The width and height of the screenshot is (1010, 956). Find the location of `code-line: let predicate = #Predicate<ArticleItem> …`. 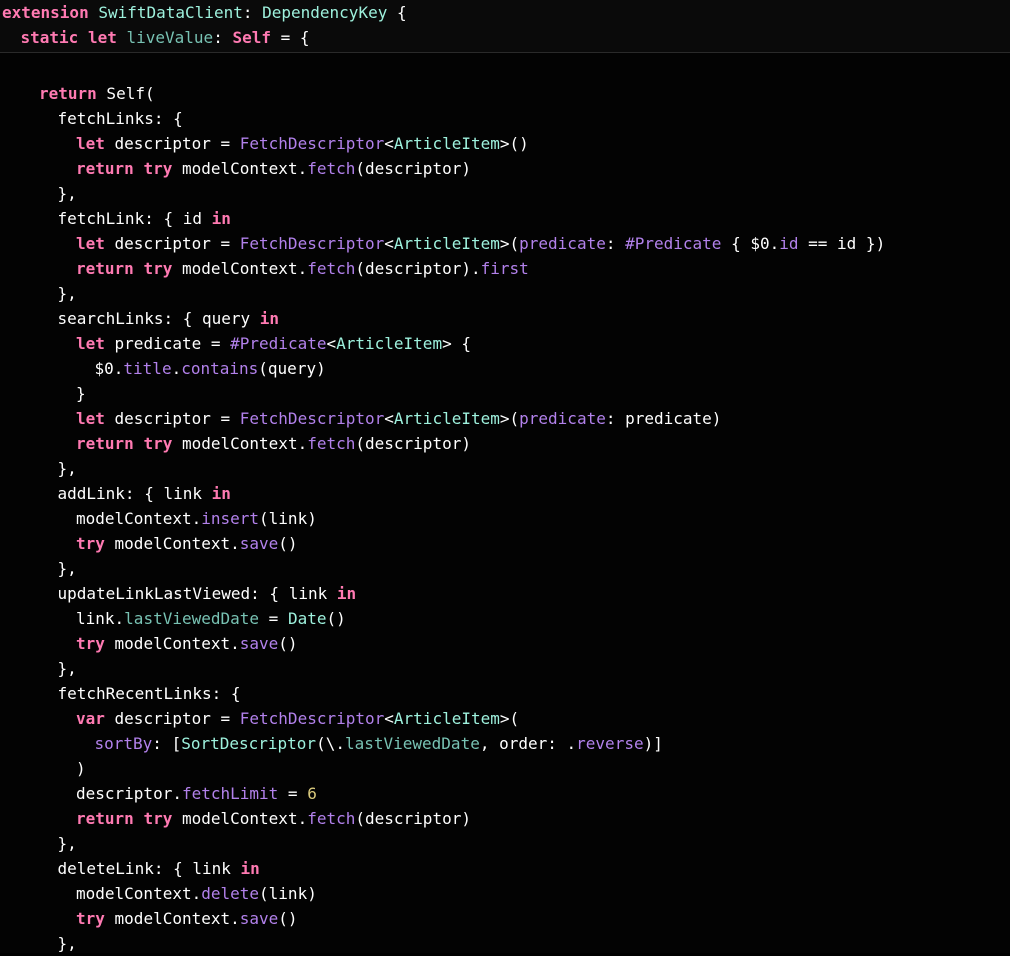

code-line: let predicate = #Predicate<ArticleItem> … is located at coordinates (273, 343).